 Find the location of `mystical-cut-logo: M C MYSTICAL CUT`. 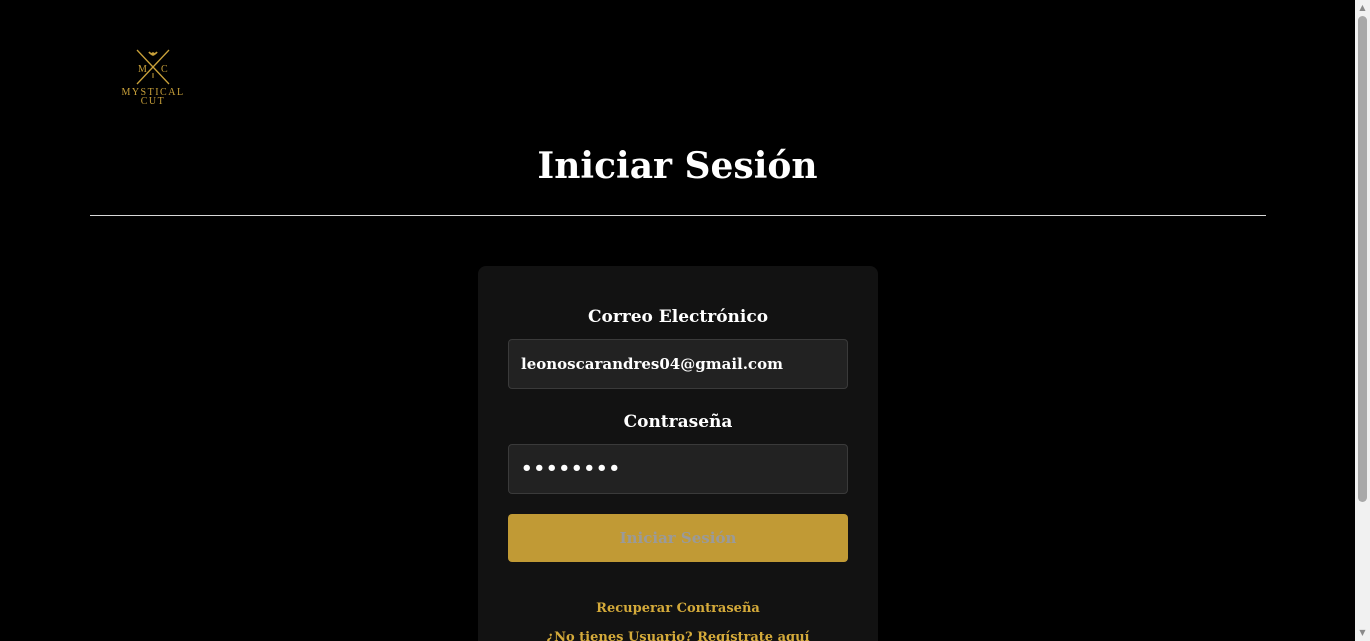

mystical-cut-logo: M C MYSTICAL CUT is located at coordinates (153, 81).